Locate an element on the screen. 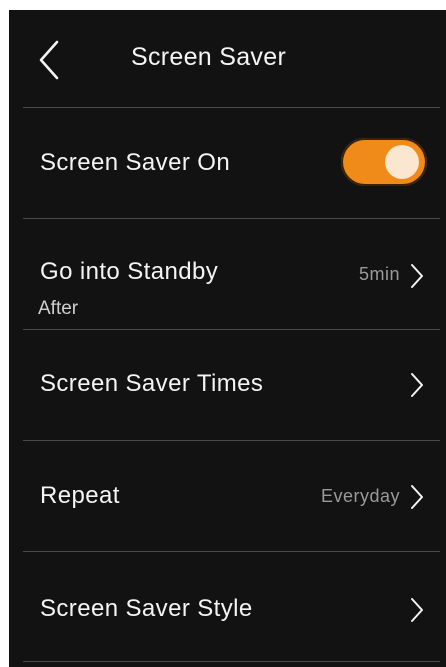 This screenshot has width=446, height=667. divider is located at coordinates (231, 661).